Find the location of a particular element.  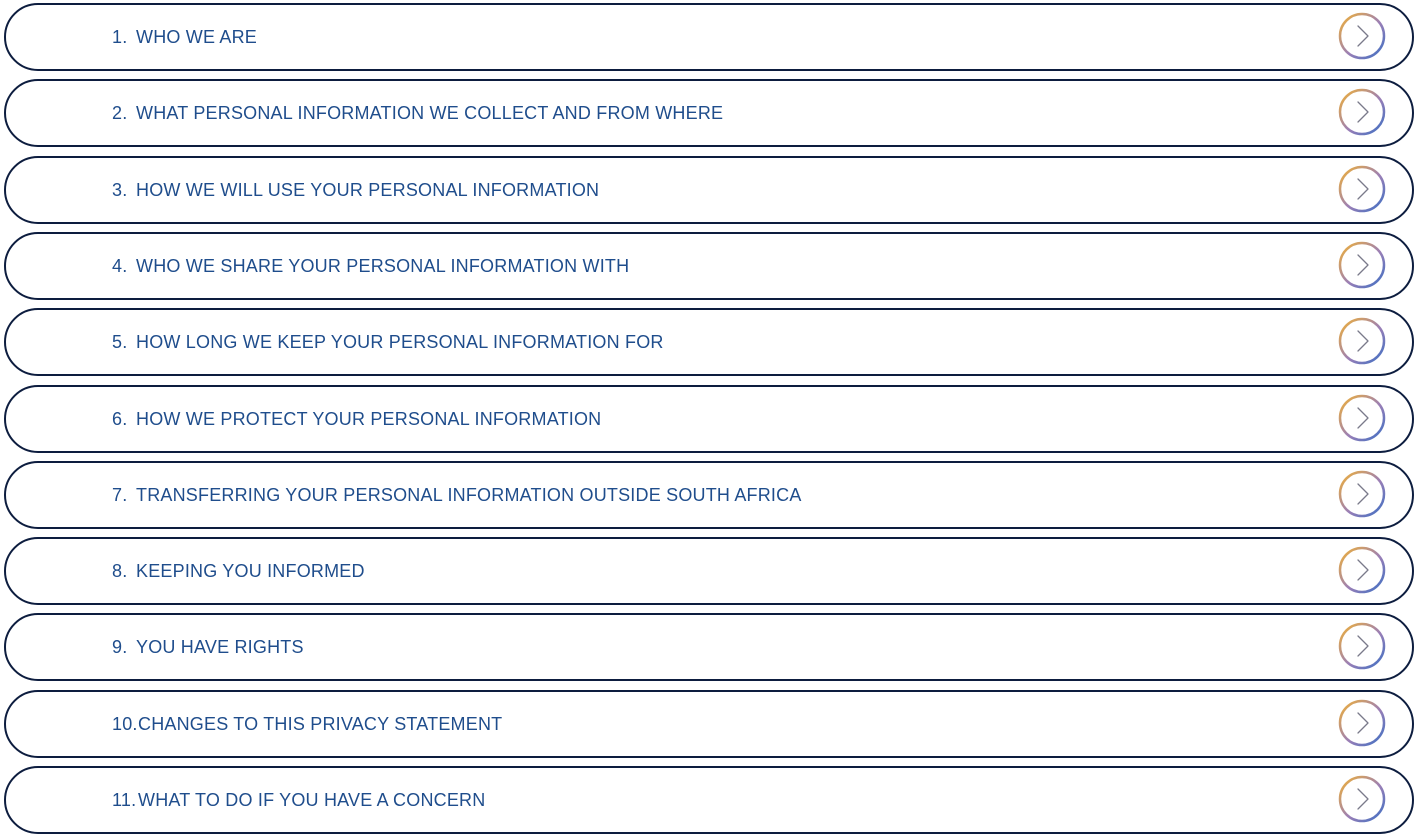

section-number: 3. is located at coordinates (120, 189).